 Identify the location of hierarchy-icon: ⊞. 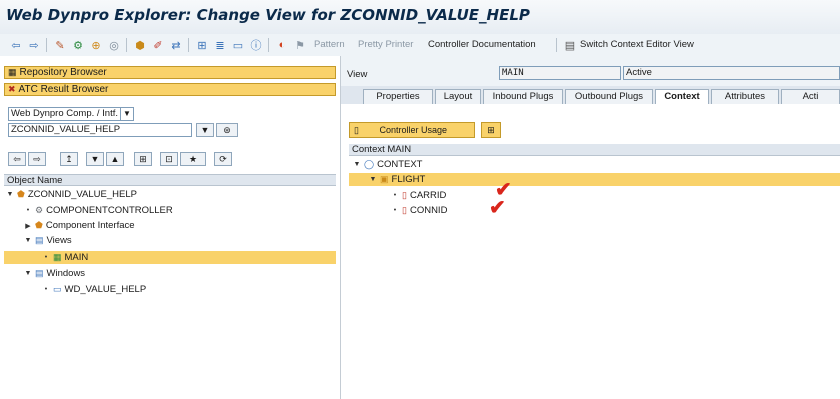
(202, 45).